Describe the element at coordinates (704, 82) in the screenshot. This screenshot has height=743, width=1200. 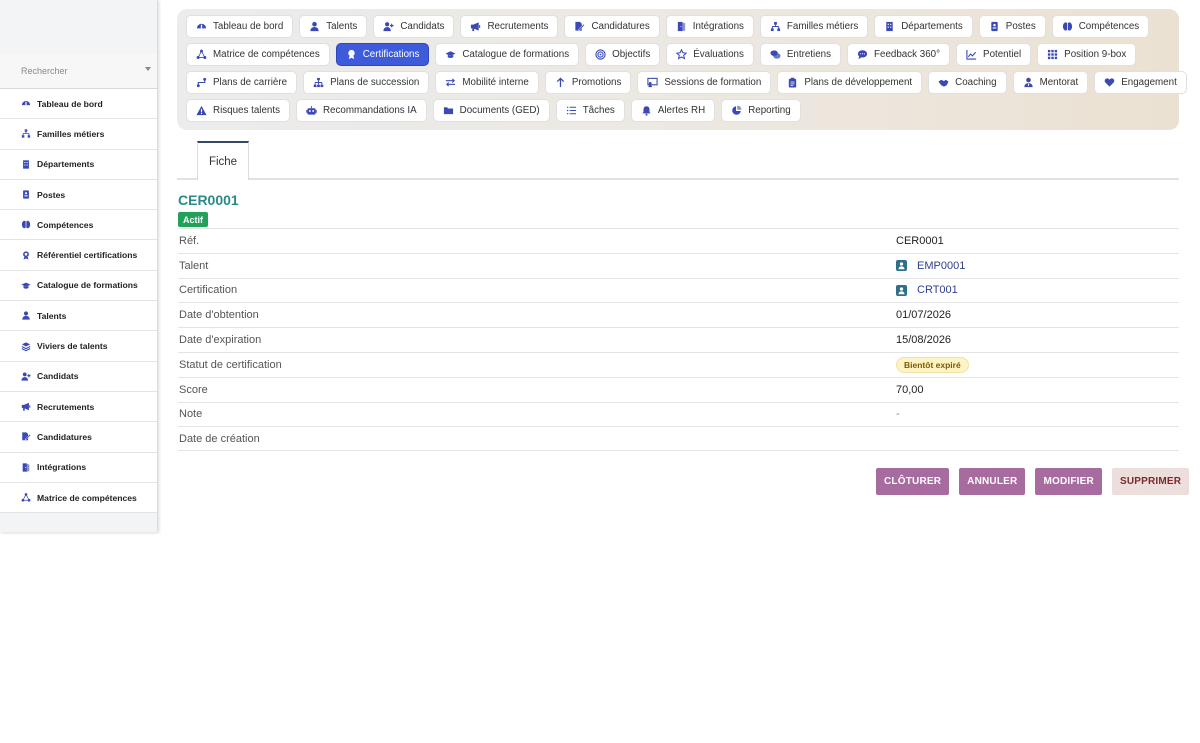
I see `nav-button-sessions-de-formation: Sessions de formation` at that location.